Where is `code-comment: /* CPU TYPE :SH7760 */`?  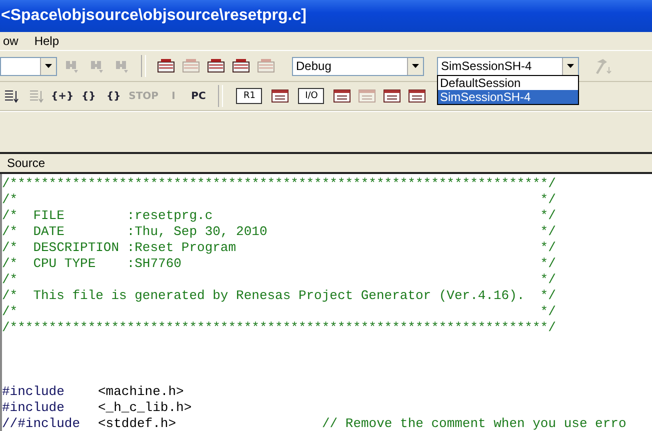 code-comment: /* CPU TYPE :SH7760 */ is located at coordinates (279, 263).